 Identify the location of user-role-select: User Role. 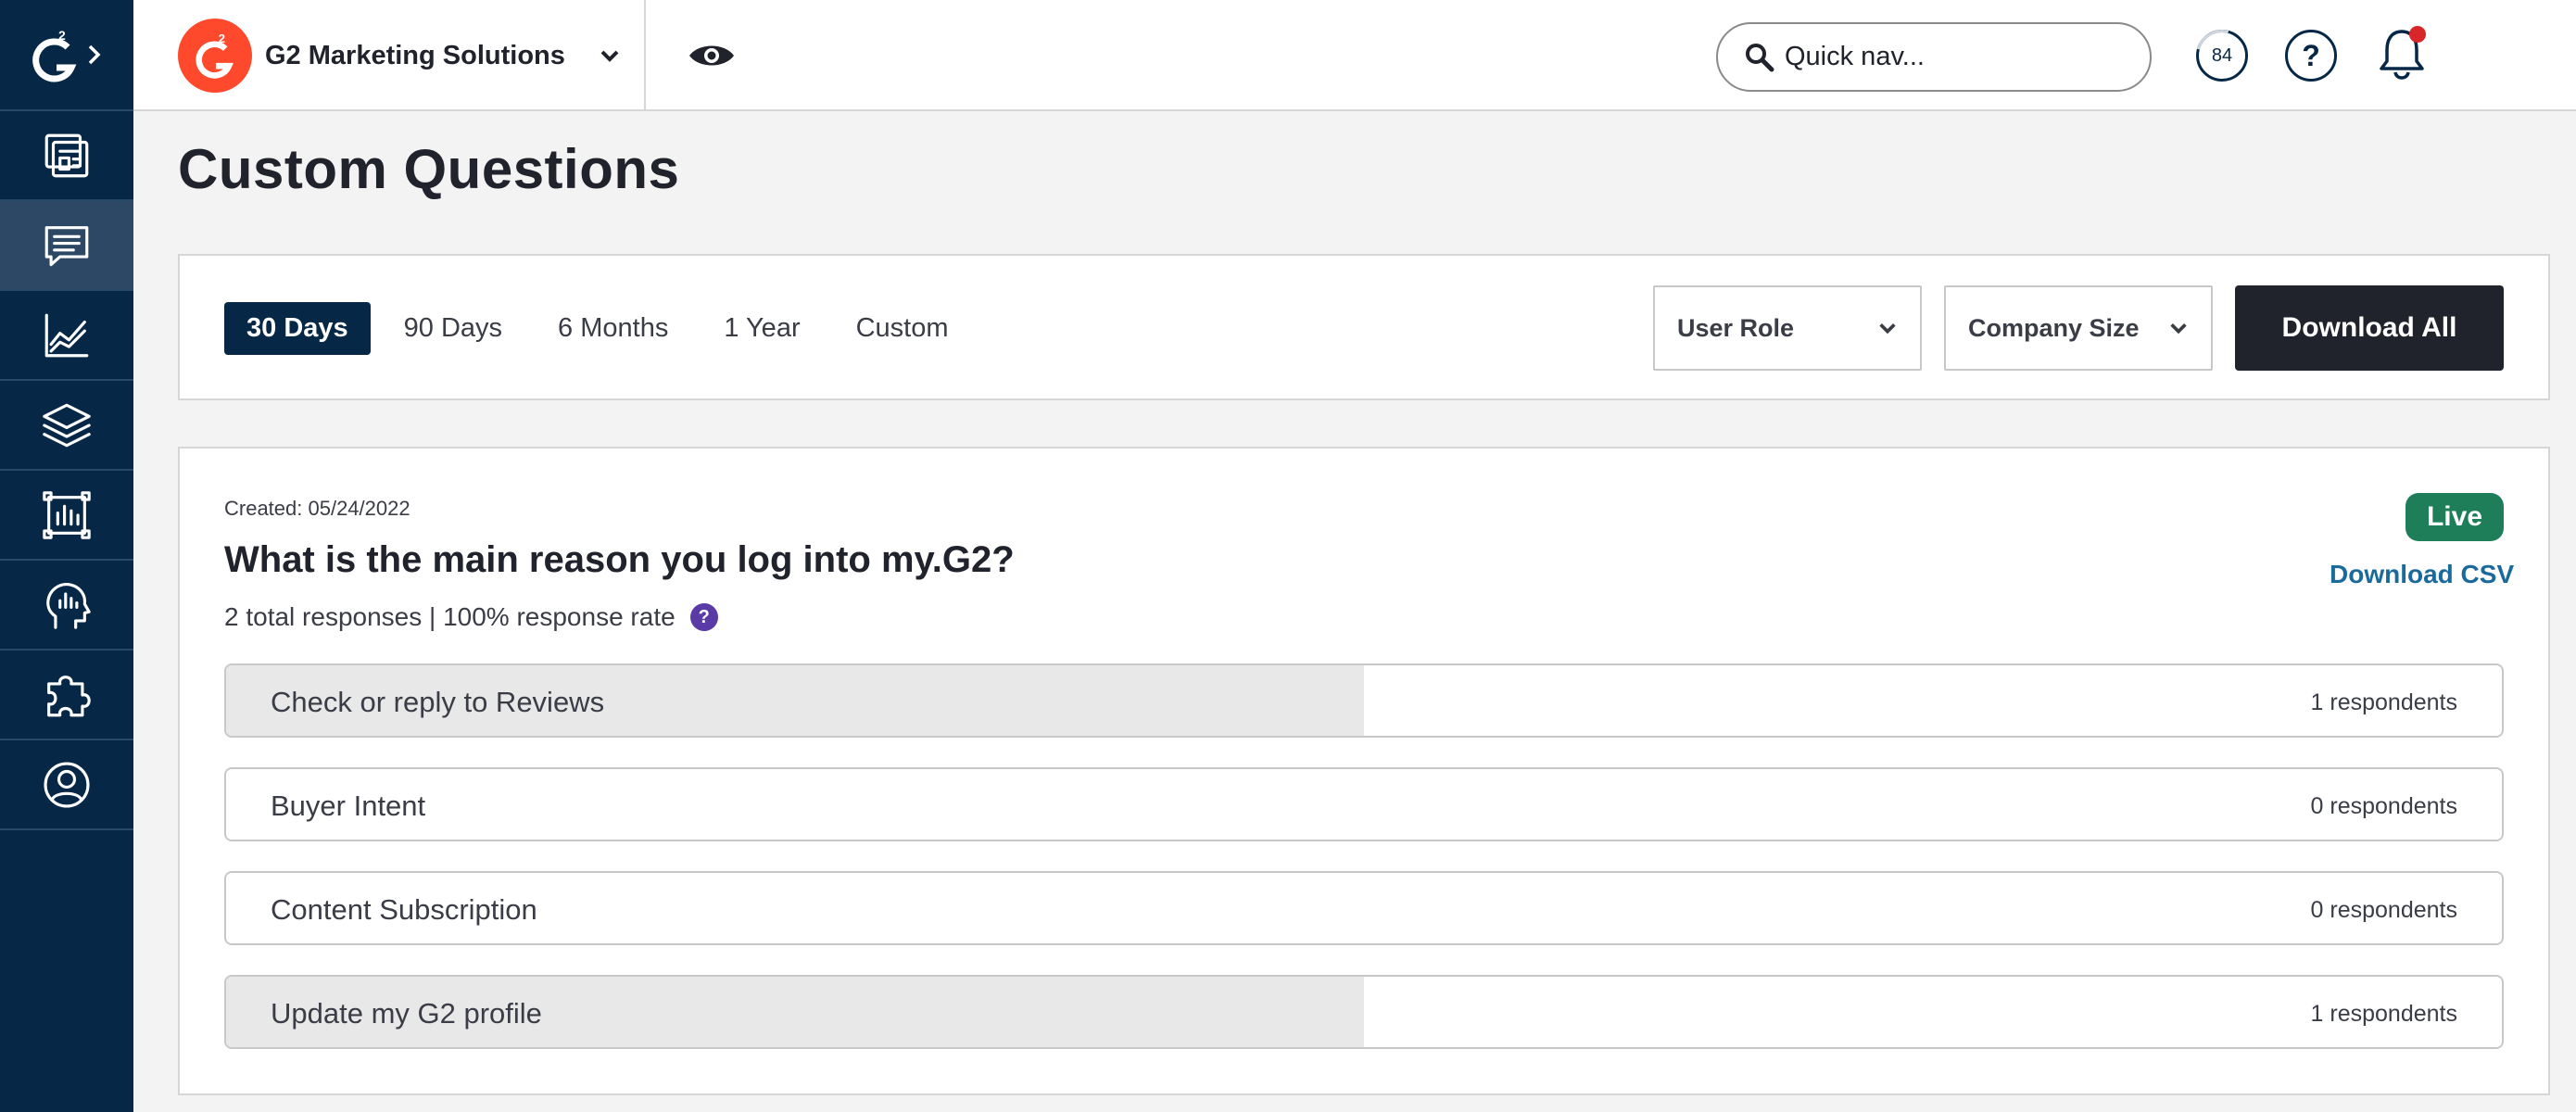
(1788, 328).